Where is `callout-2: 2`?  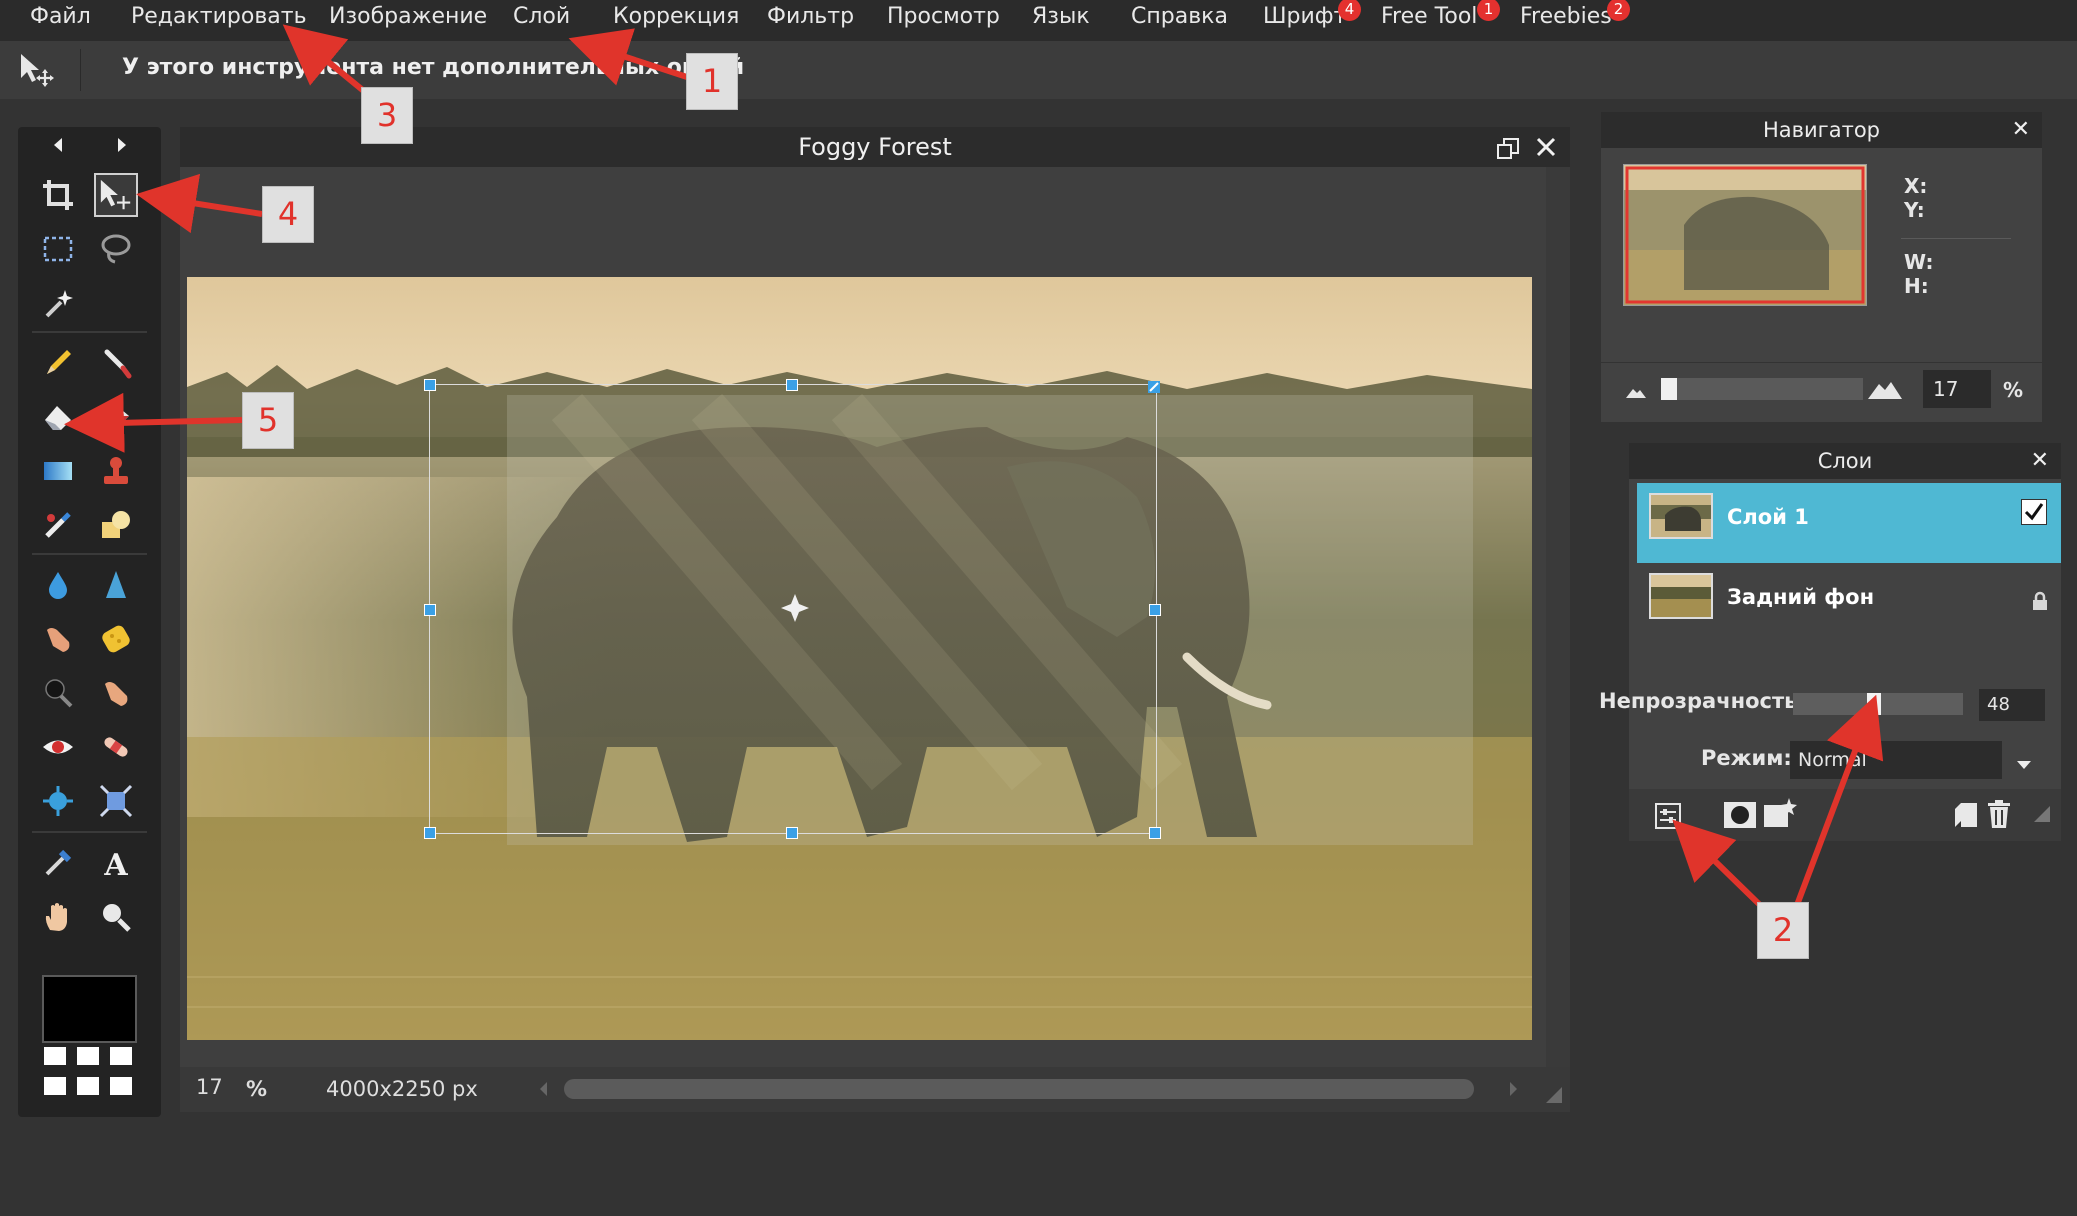
callout-2: 2 is located at coordinates (1783, 930).